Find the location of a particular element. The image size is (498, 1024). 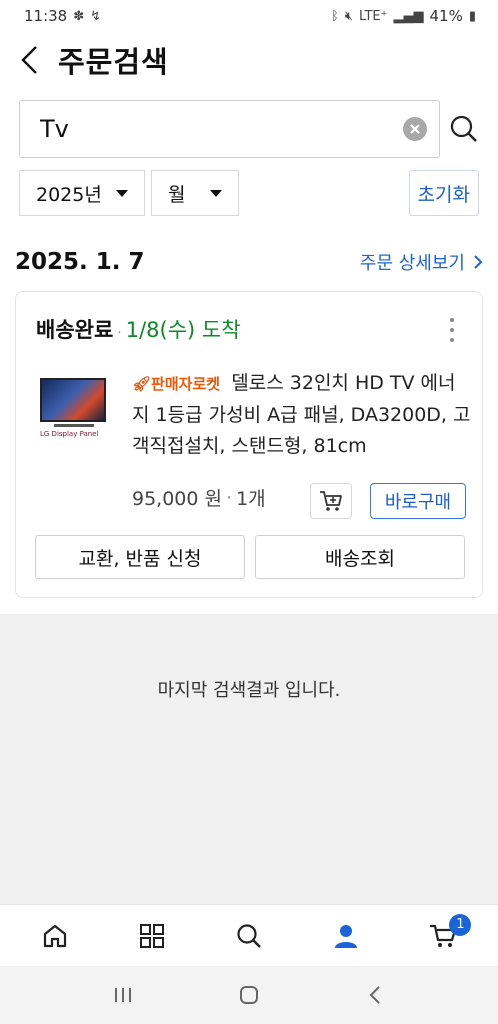

clear-search-button is located at coordinates (415, 129).